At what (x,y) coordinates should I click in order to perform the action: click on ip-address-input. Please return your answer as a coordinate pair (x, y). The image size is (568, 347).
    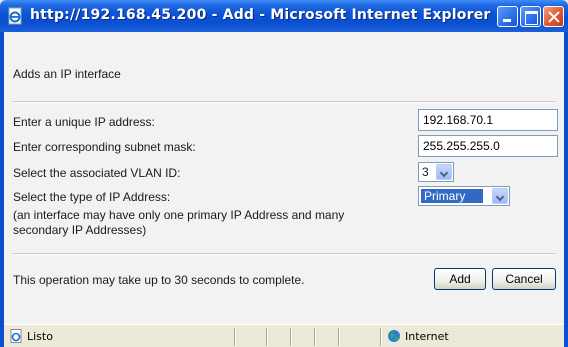
    Looking at the image, I should click on (488, 120).